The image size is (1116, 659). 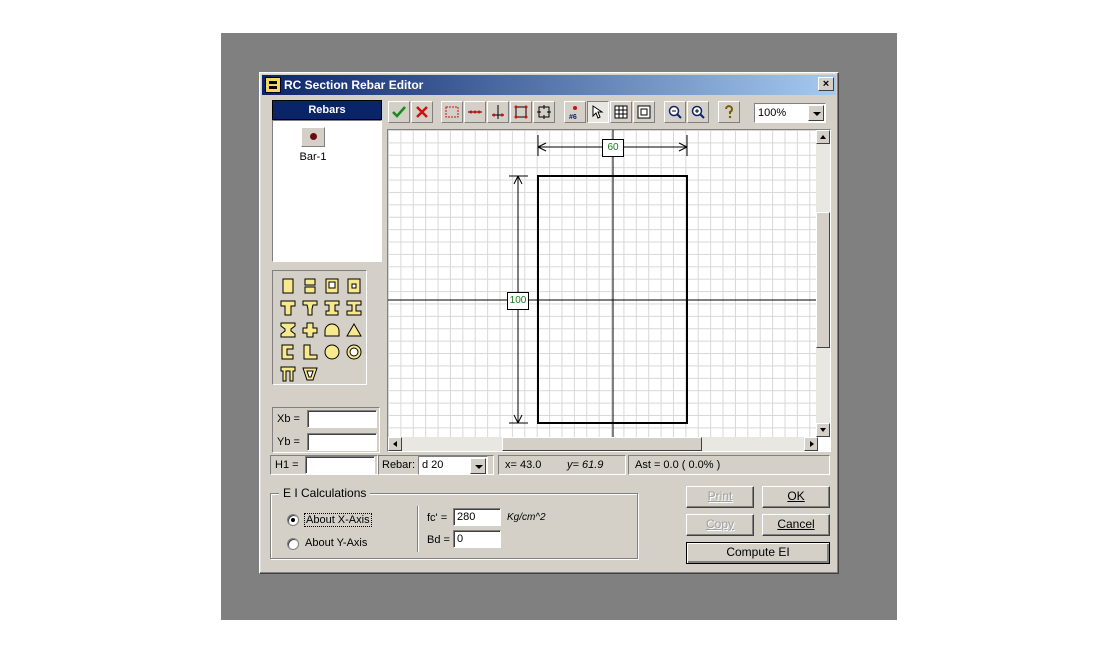 What do you see at coordinates (826, 84) in the screenshot?
I see `close-button: ×` at bounding box center [826, 84].